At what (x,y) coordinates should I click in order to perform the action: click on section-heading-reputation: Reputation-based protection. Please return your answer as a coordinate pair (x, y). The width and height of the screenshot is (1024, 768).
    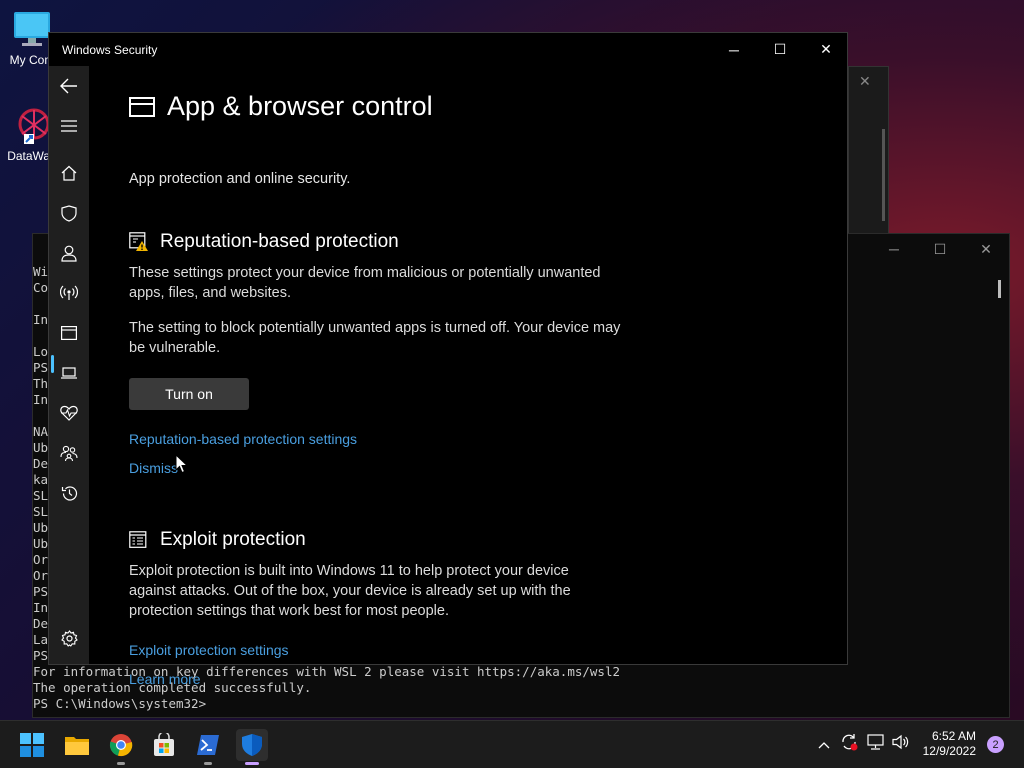
    Looking at the image, I should click on (264, 242).